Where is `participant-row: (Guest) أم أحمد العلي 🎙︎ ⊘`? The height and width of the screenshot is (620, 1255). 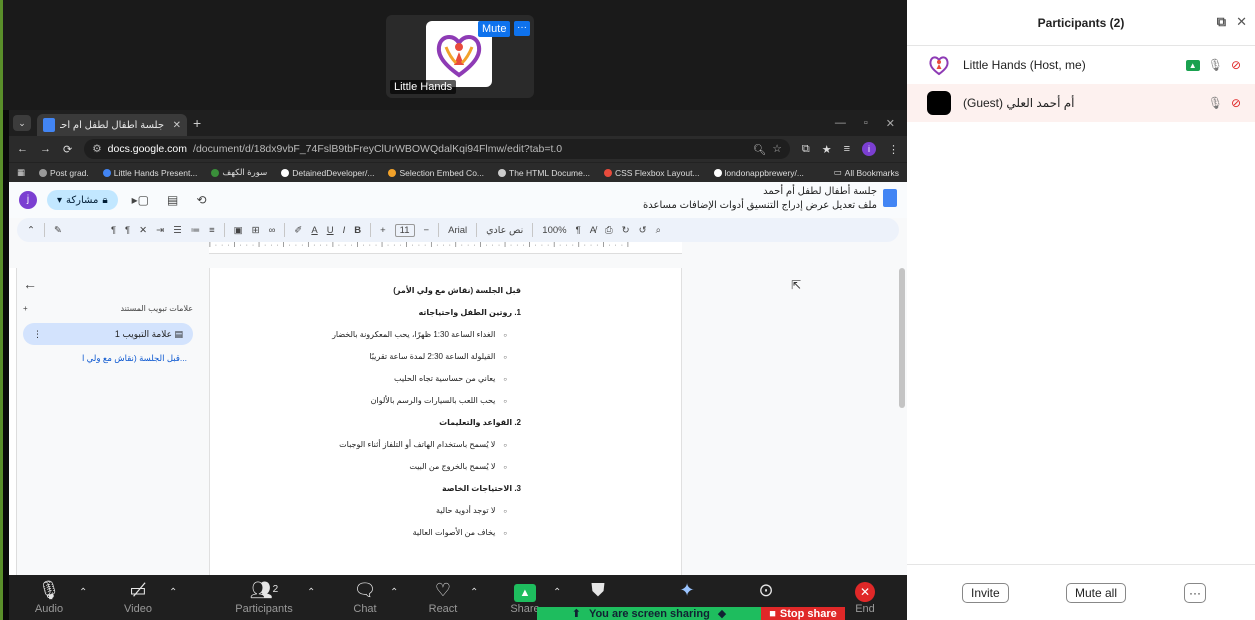
participant-row: (Guest) أم أحمد العلي 🎙︎ ⊘ is located at coordinates (1081, 103).